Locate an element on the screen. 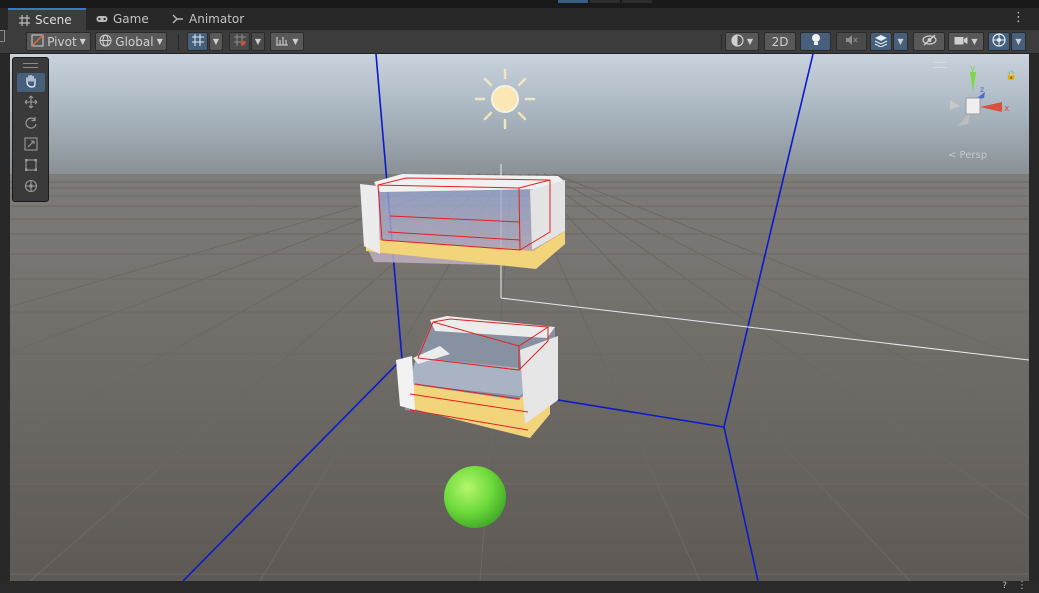 This screenshot has height=593, width=1039. toolbar-play-indicator is located at coordinates (573, 1).